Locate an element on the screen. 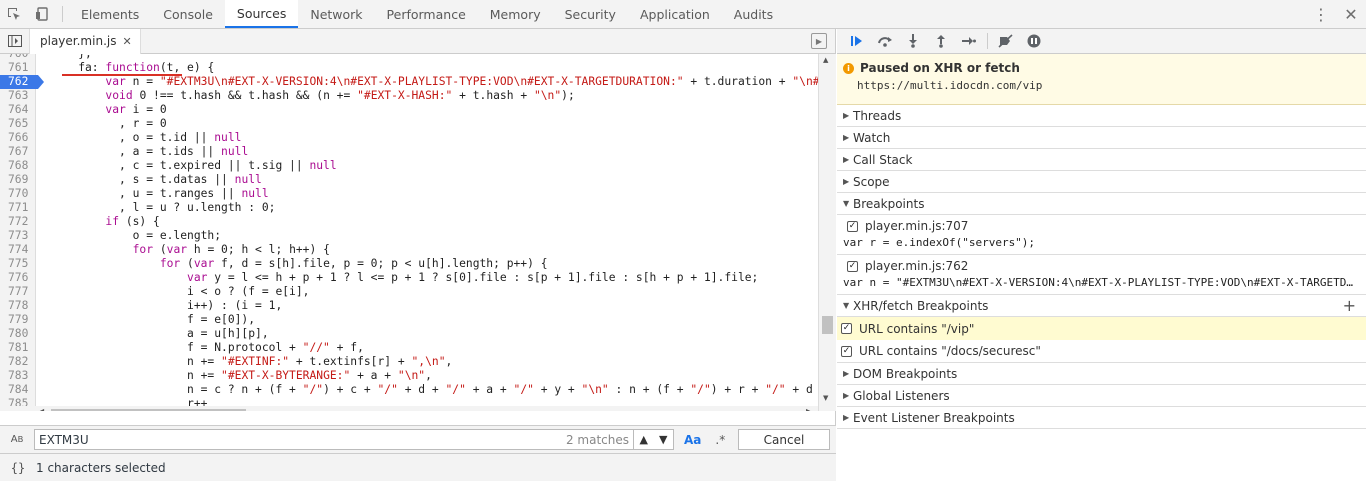 Image resolution: width=1366 pixels, height=481 pixels. tab-console: Console is located at coordinates (188, 14).